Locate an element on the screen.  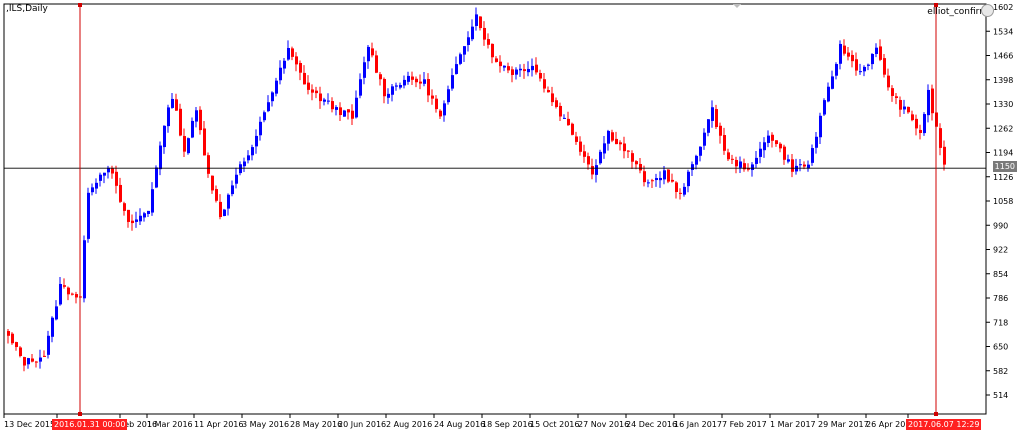
y-tick-label: 514 is located at coordinates (1000, 395).